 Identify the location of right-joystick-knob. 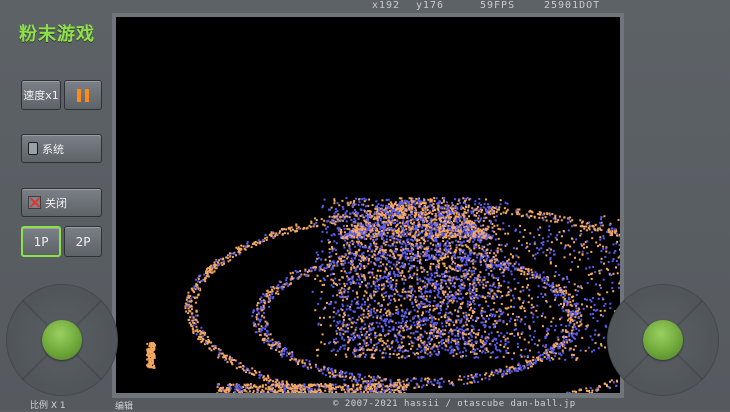
(663, 340).